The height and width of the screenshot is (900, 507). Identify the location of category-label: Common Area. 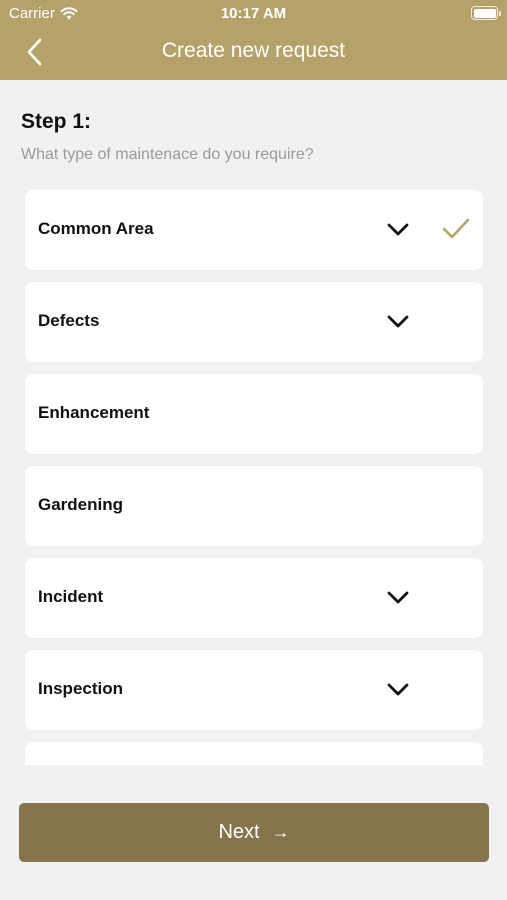
(96, 228).